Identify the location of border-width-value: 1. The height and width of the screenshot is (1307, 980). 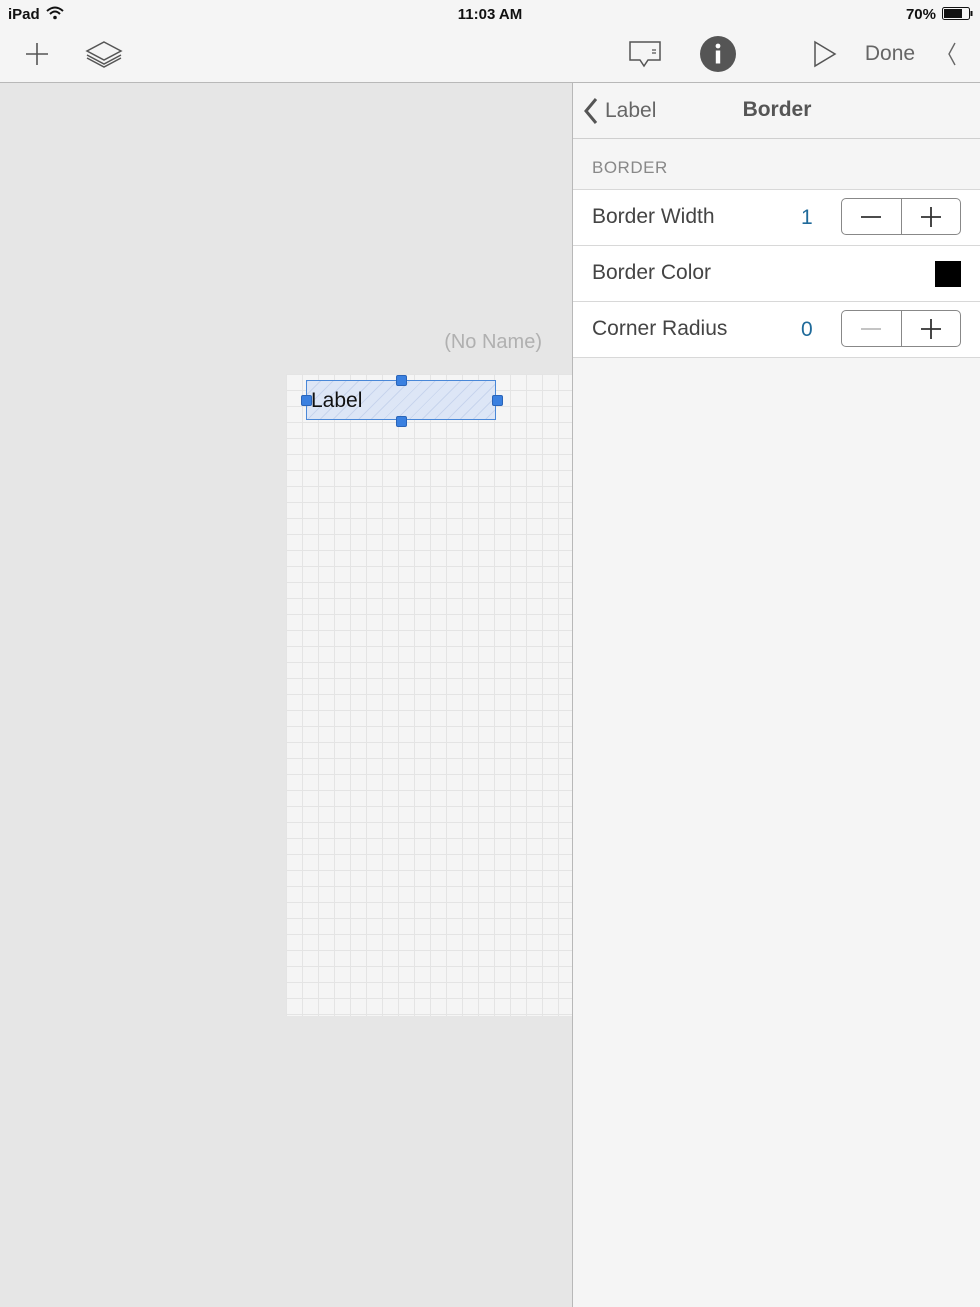
(807, 217).